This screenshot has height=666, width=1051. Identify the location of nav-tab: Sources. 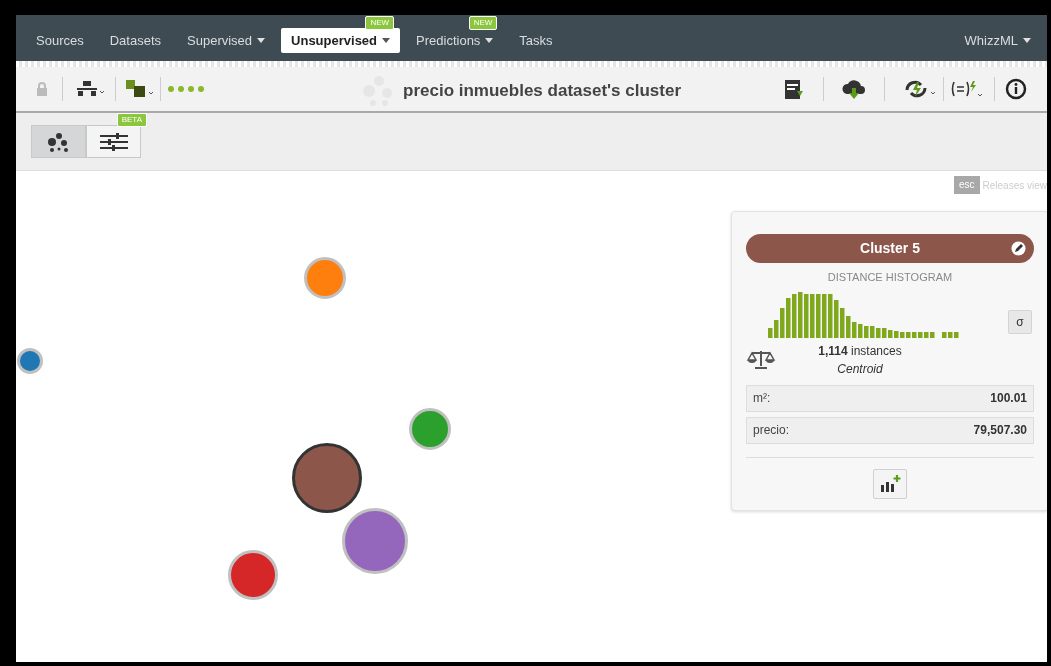
(60, 40).